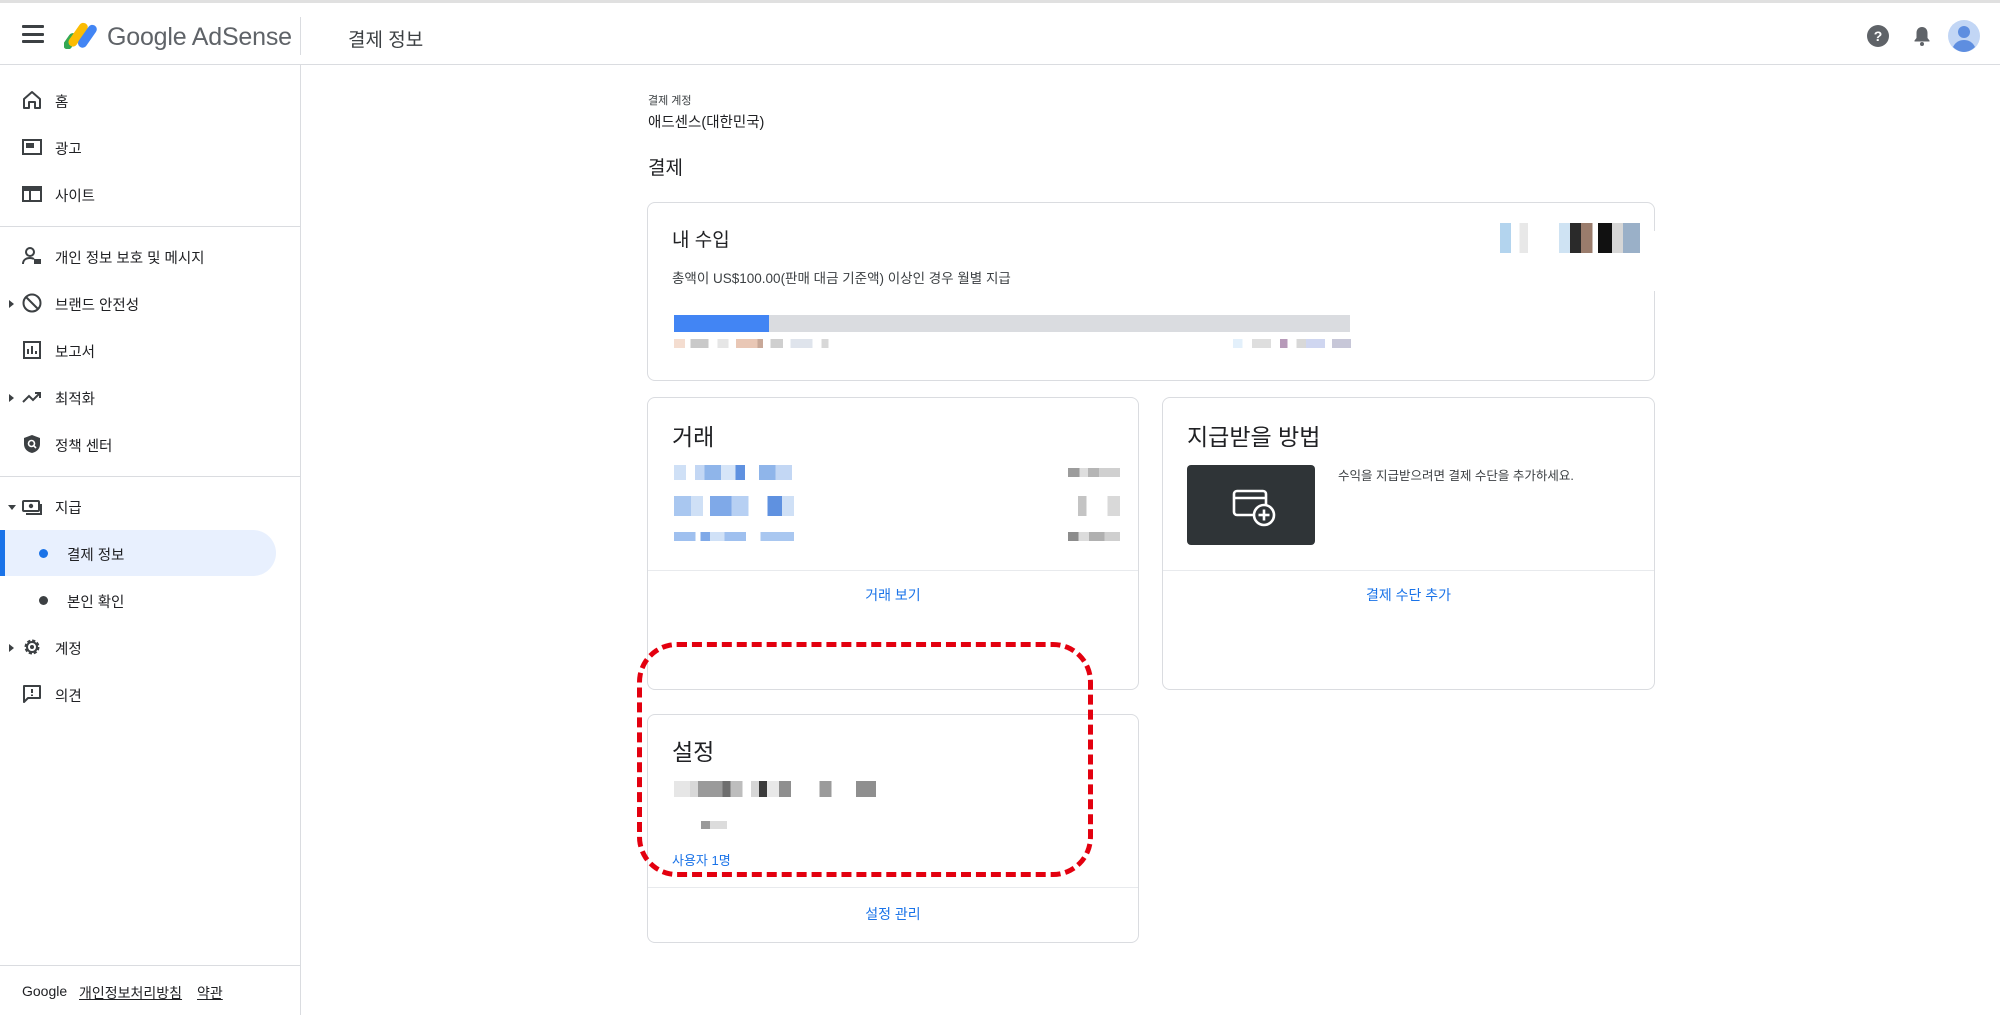 The image size is (2000, 1015). Describe the element at coordinates (893, 543) in the screenshot. I see `transactions-card: 거래 거래 보기` at that location.